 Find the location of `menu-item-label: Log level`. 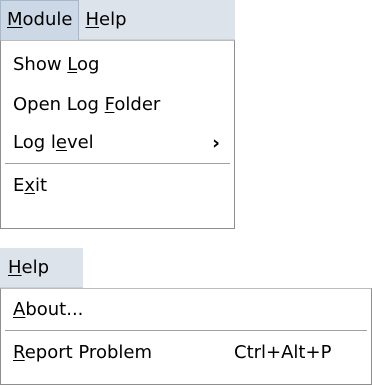

menu-item-label: Log level is located at coordinates (53, 142).